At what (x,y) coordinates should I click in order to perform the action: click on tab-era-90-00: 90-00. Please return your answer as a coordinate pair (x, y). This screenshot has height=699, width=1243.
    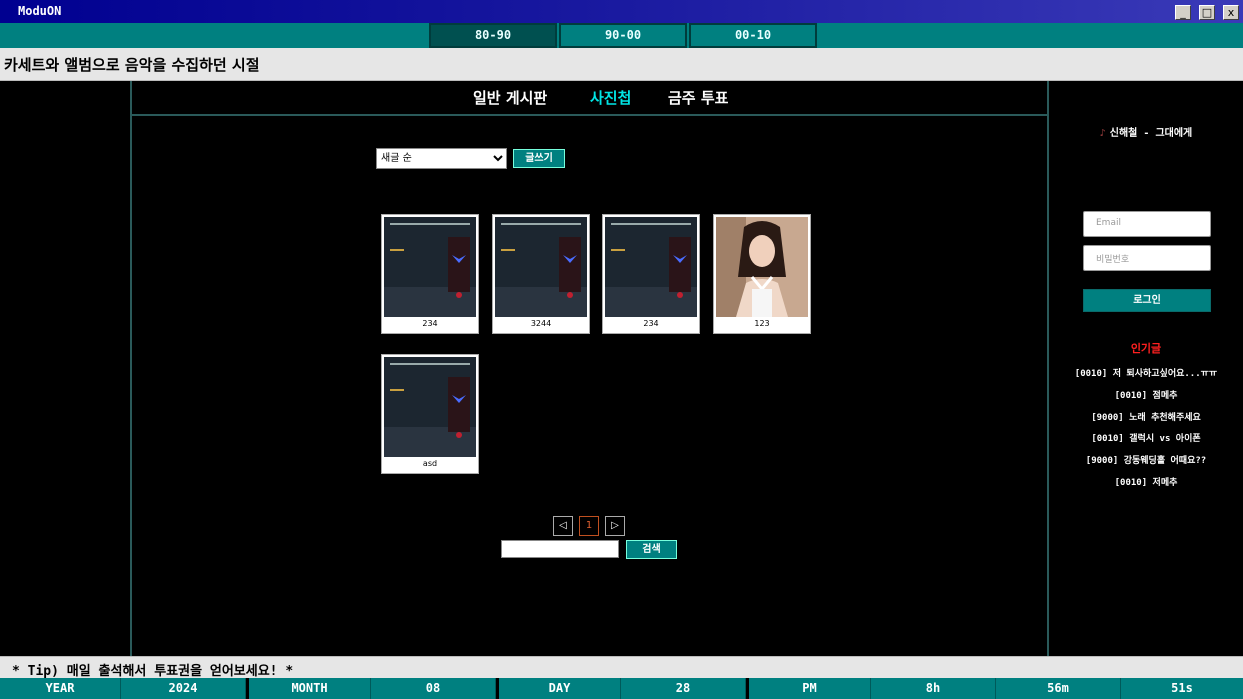
    Looking at the image, I should click on (623, 35).